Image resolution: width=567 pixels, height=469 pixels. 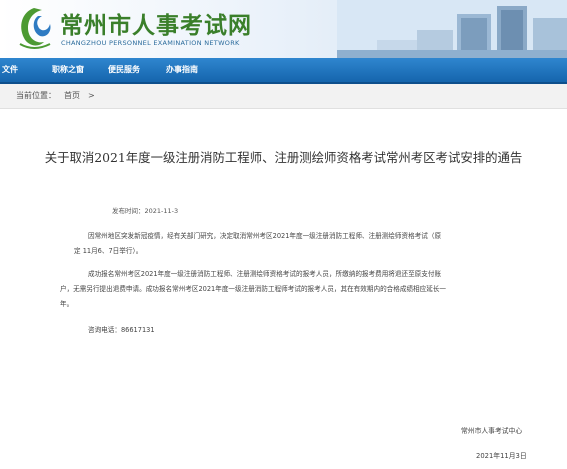 What do you see at coordinates (68, 70) in the screenshot?
I see `nav-item-title-window: 职称之窗` at bounding box center [68, 70].